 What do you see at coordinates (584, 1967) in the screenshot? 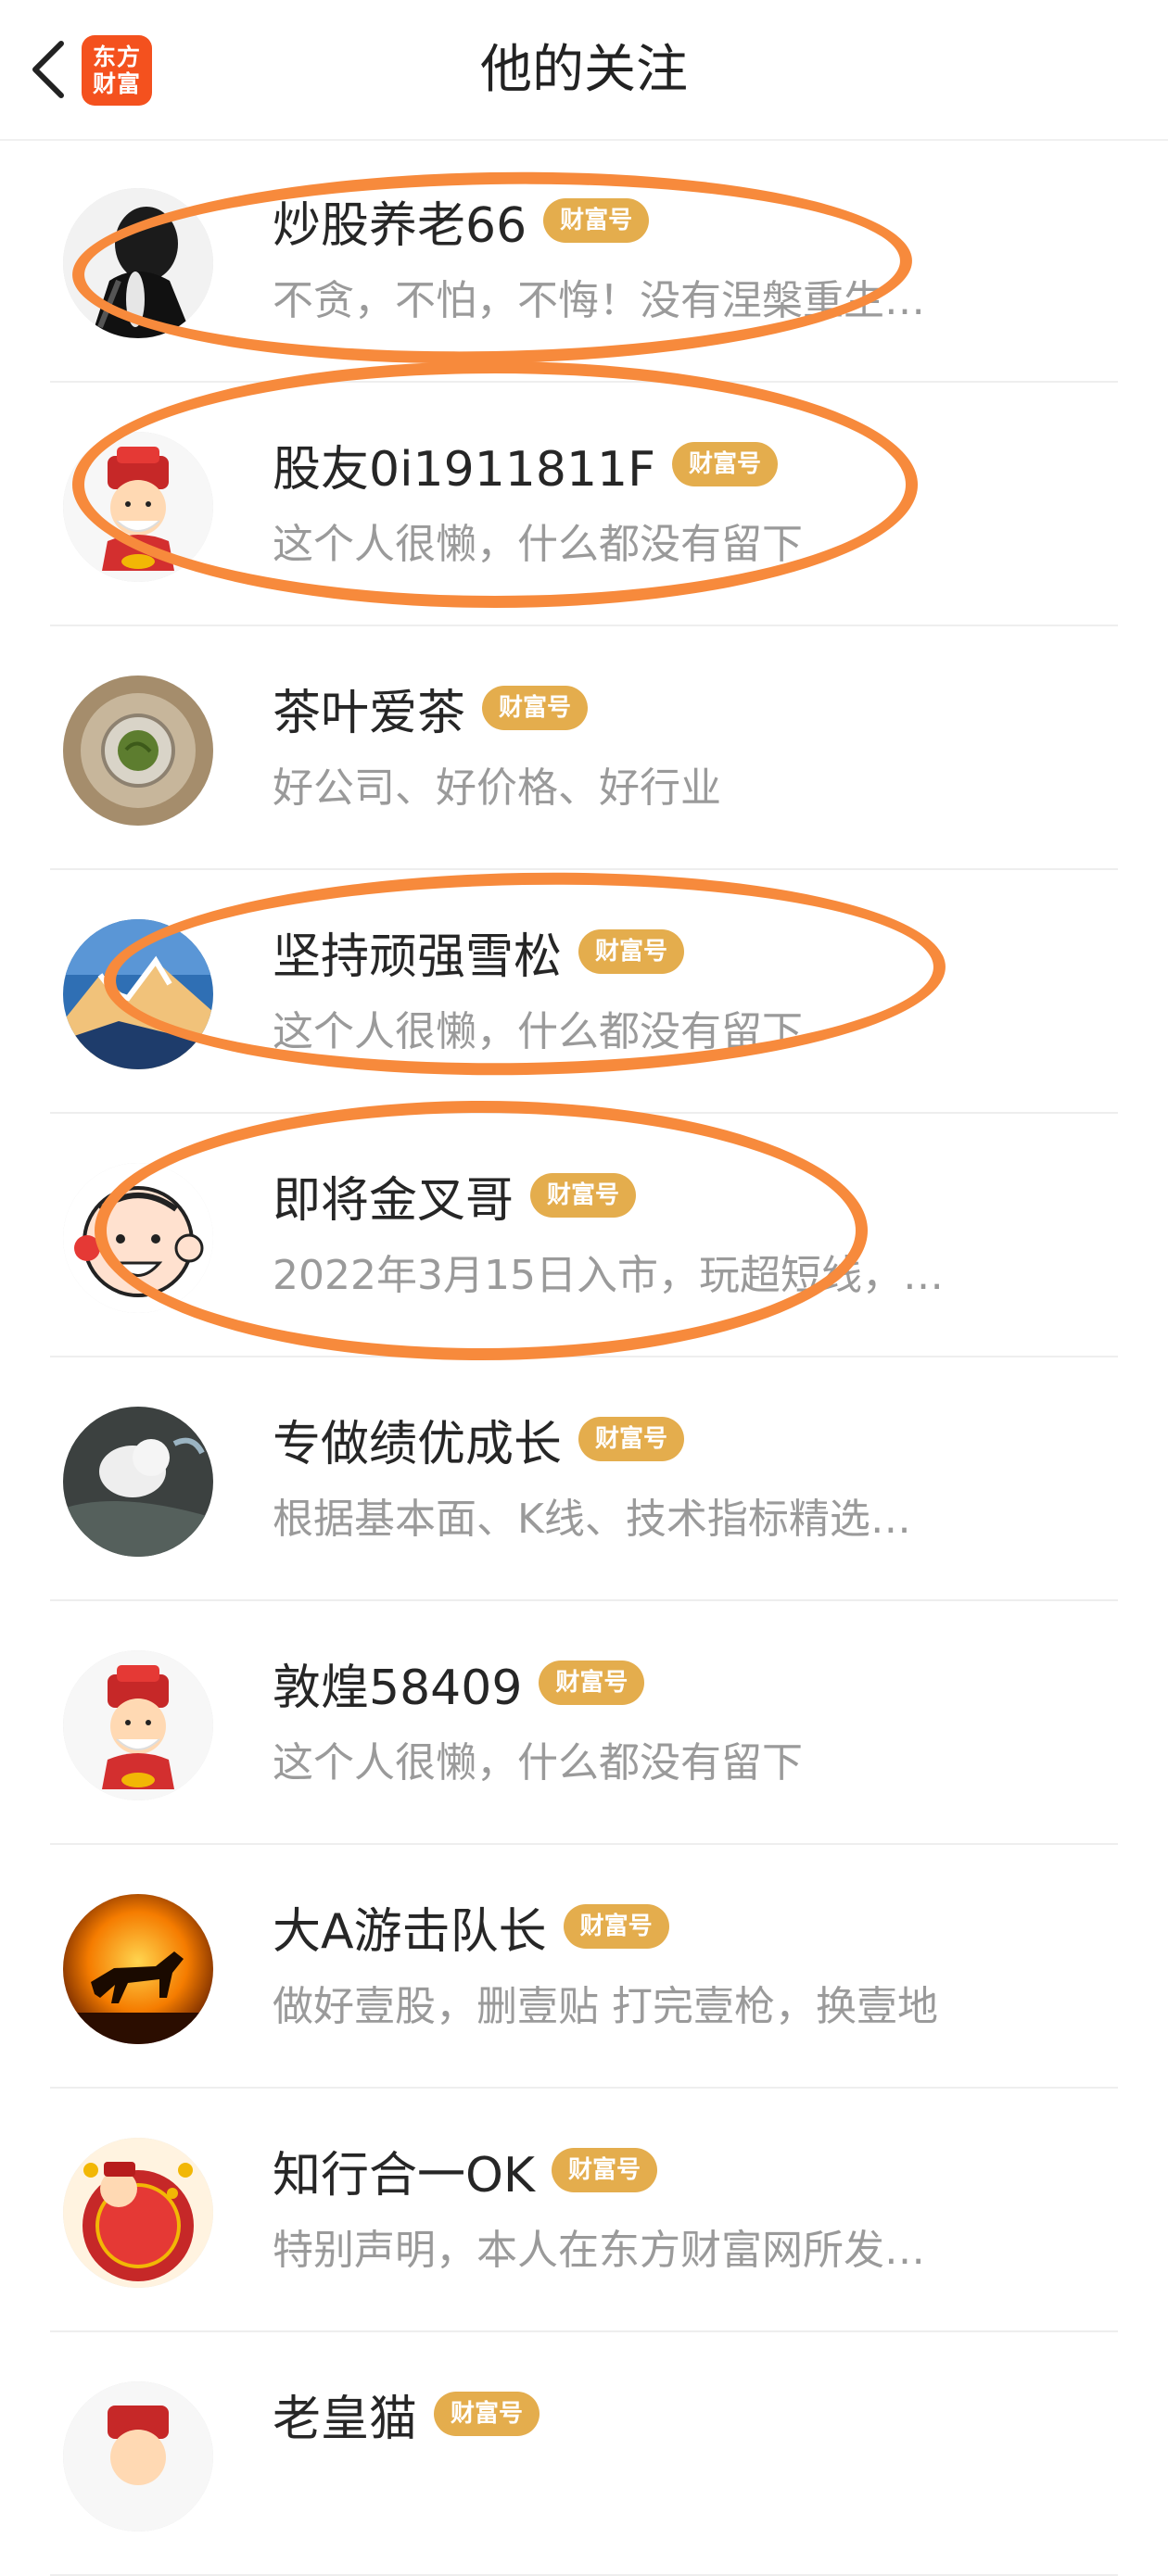
I see `list-item: 大A游击队长 财富号 做好壹股，删壹贴 打完壹枪，换壹地` at bounding box center [584, 1967].